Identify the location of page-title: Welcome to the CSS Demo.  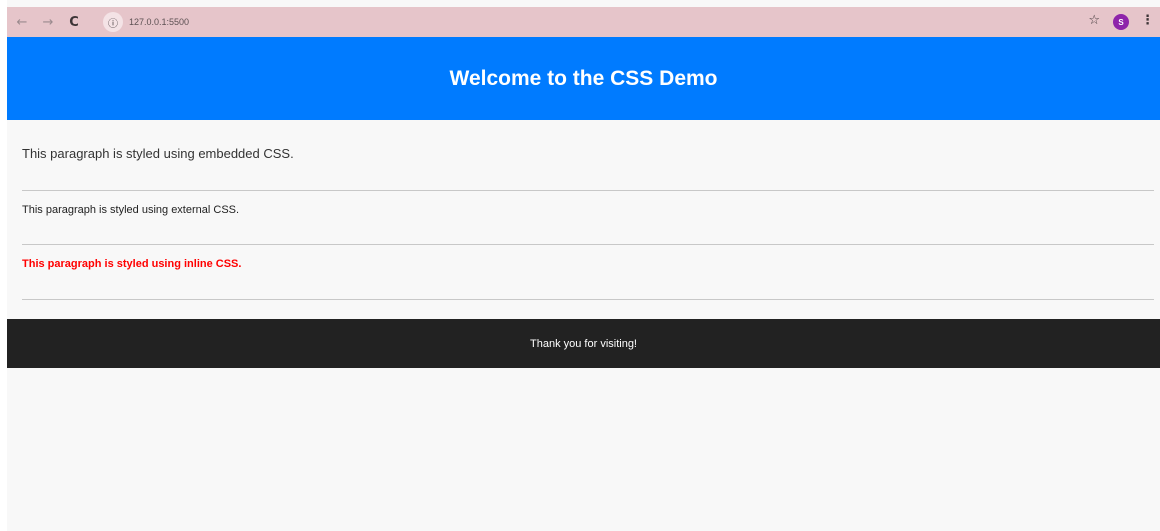
(583, 78).